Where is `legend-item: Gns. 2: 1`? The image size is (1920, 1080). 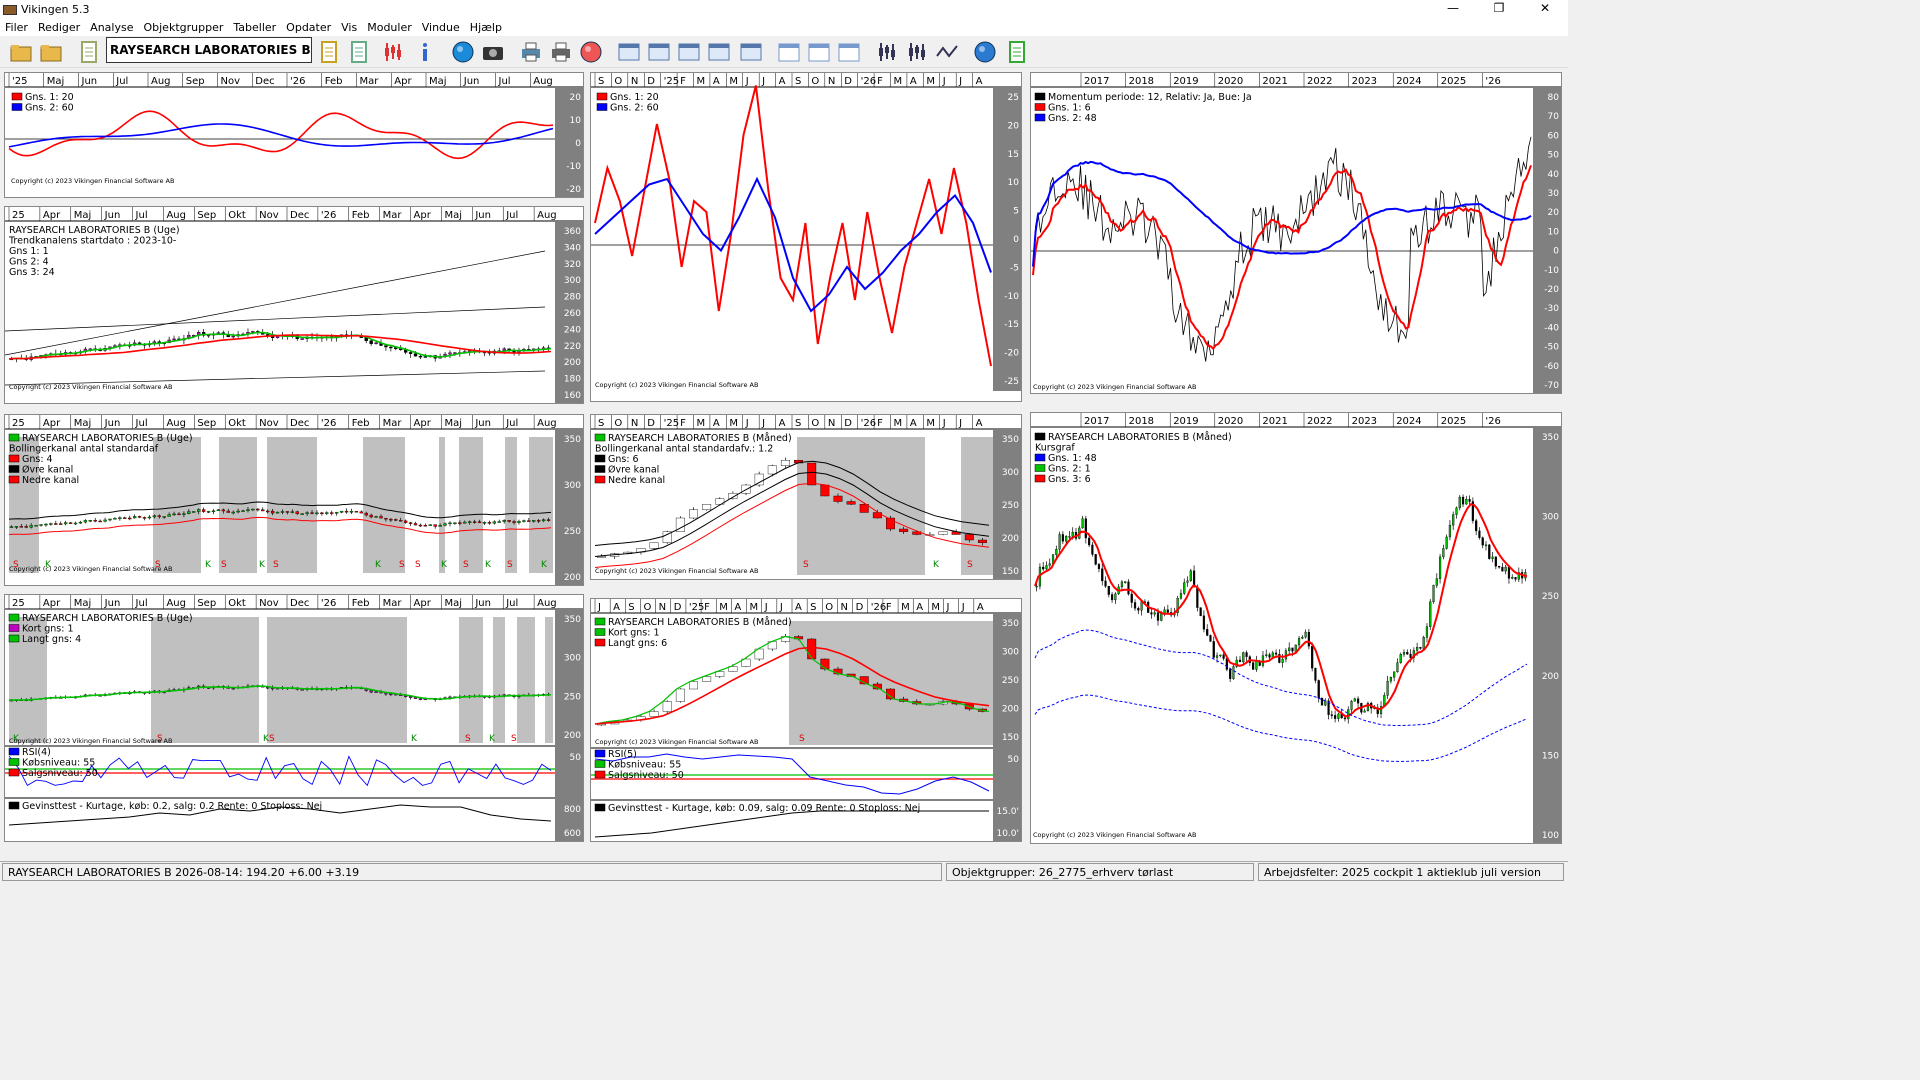 legend-item: Gns. 2: 1 is located at coordinates (1069, 469).